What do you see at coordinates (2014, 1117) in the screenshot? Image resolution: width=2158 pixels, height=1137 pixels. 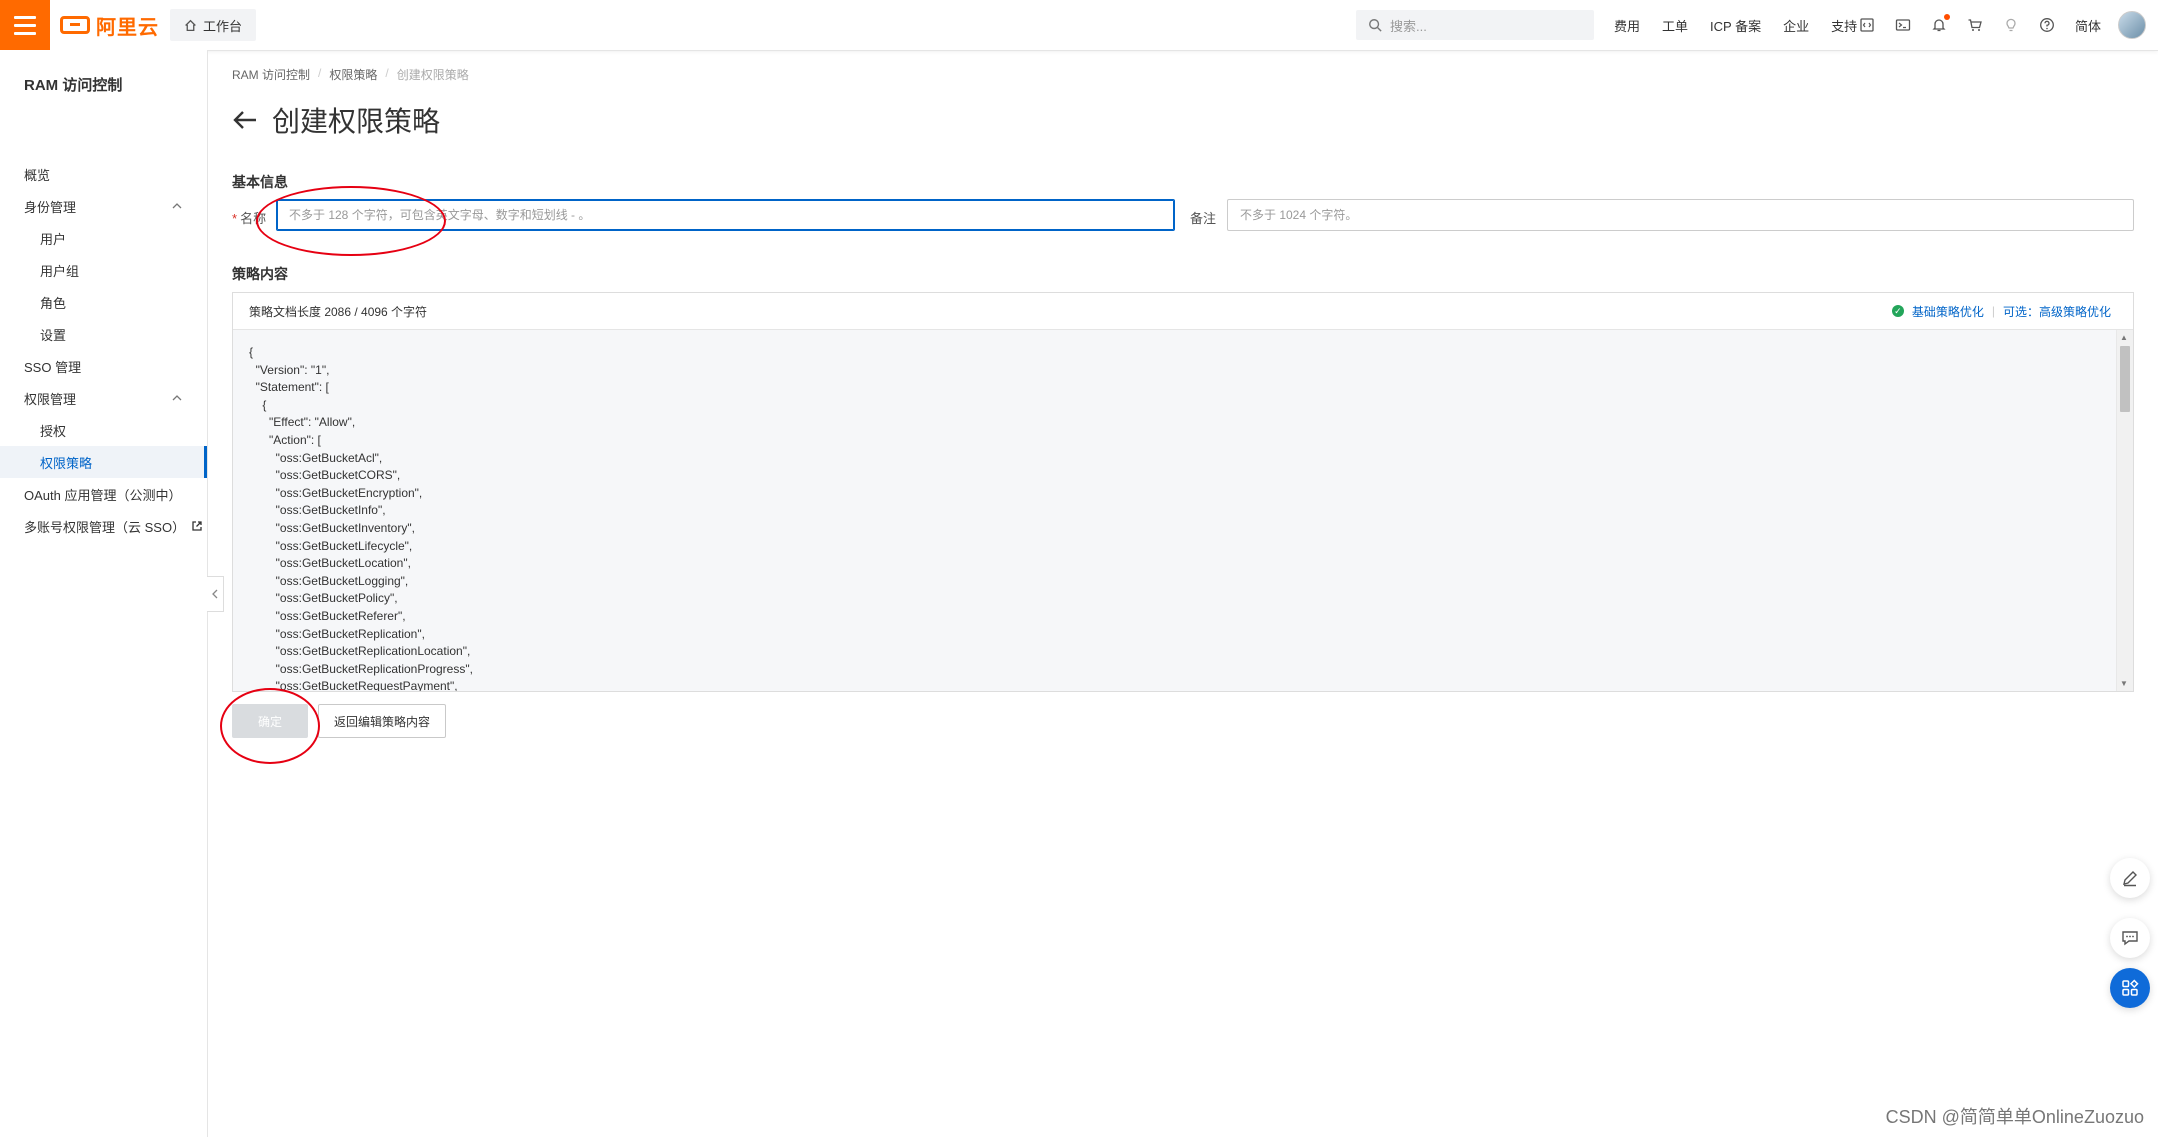 I see `watermark: CSDN @简简单单OnlineZuozuo` at bounding box center [2014, 1117].